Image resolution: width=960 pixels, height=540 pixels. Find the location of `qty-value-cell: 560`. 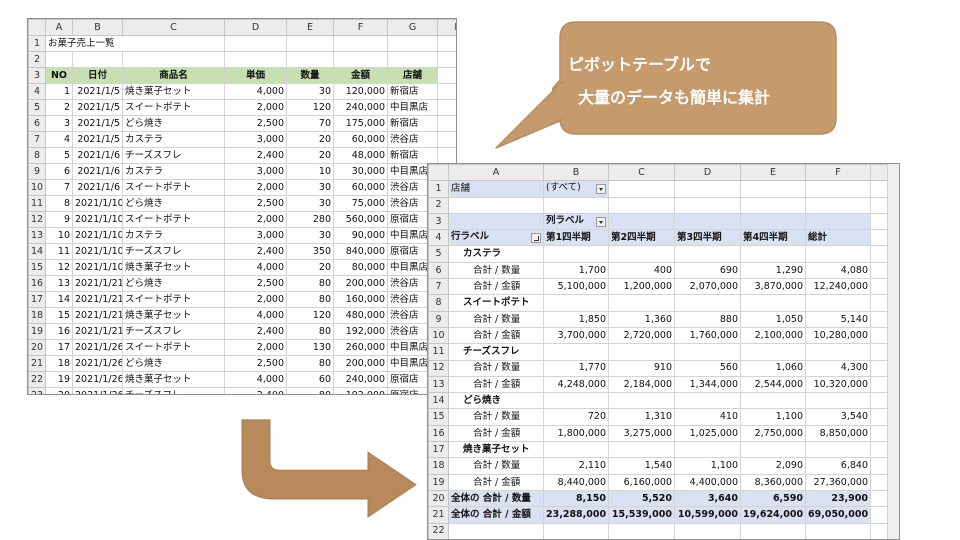

qty-value-cell: 560 is located at coordinates (707, 368).